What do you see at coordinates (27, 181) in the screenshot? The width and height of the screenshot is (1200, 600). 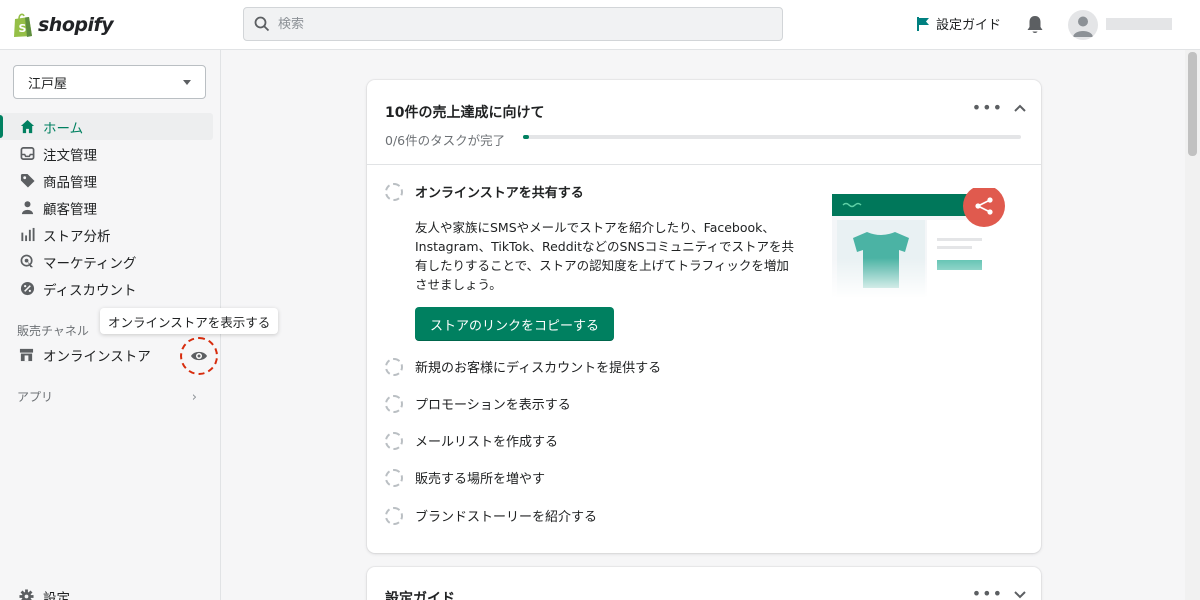 I see `tag-icon` at bounding box center [27, 181].